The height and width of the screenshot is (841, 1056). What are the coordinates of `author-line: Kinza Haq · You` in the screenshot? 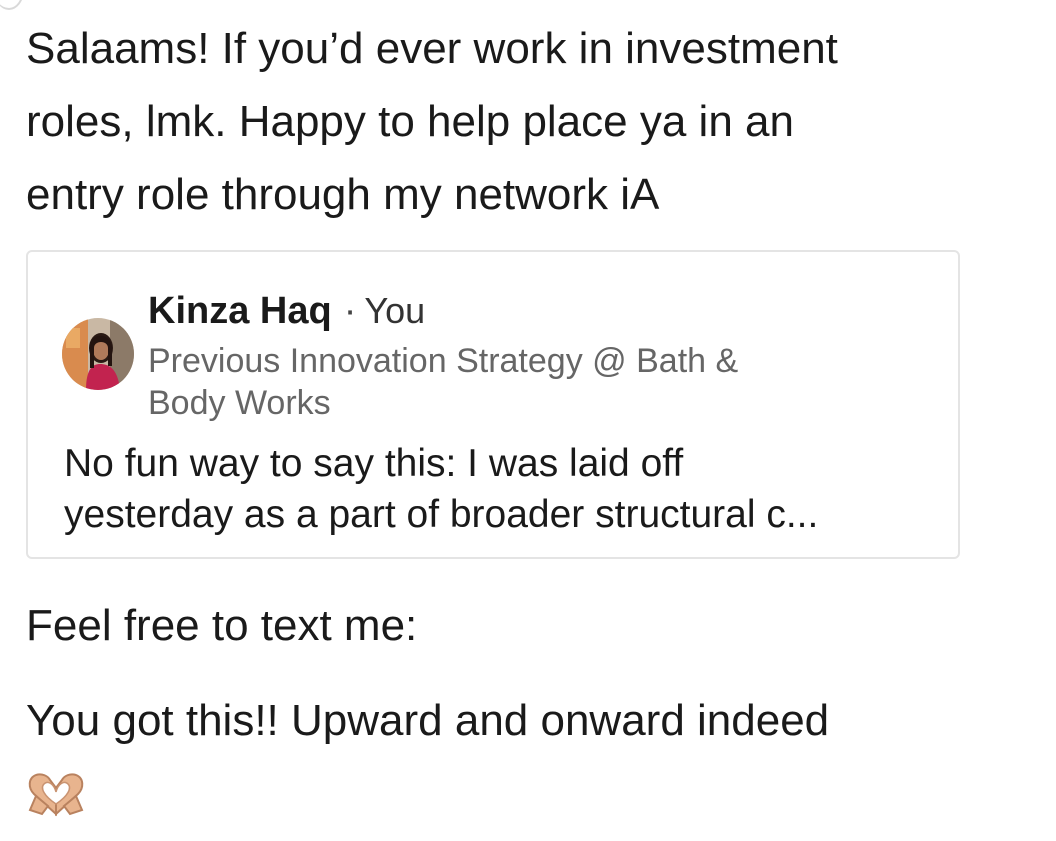 It's located at (286, 311).